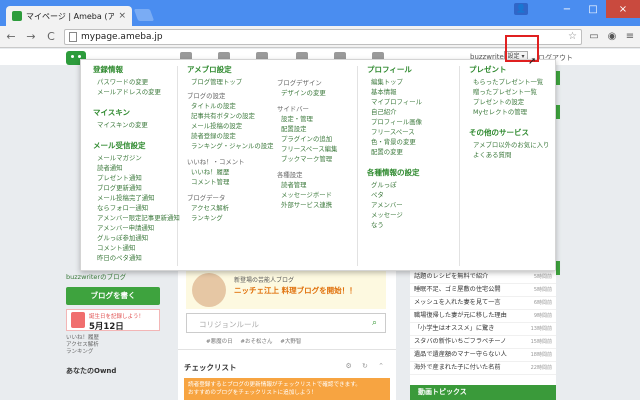  Describe the element at coordinates (307, 205) in the screenshot. I see `menu-item: 外部サービス連携` at that location.